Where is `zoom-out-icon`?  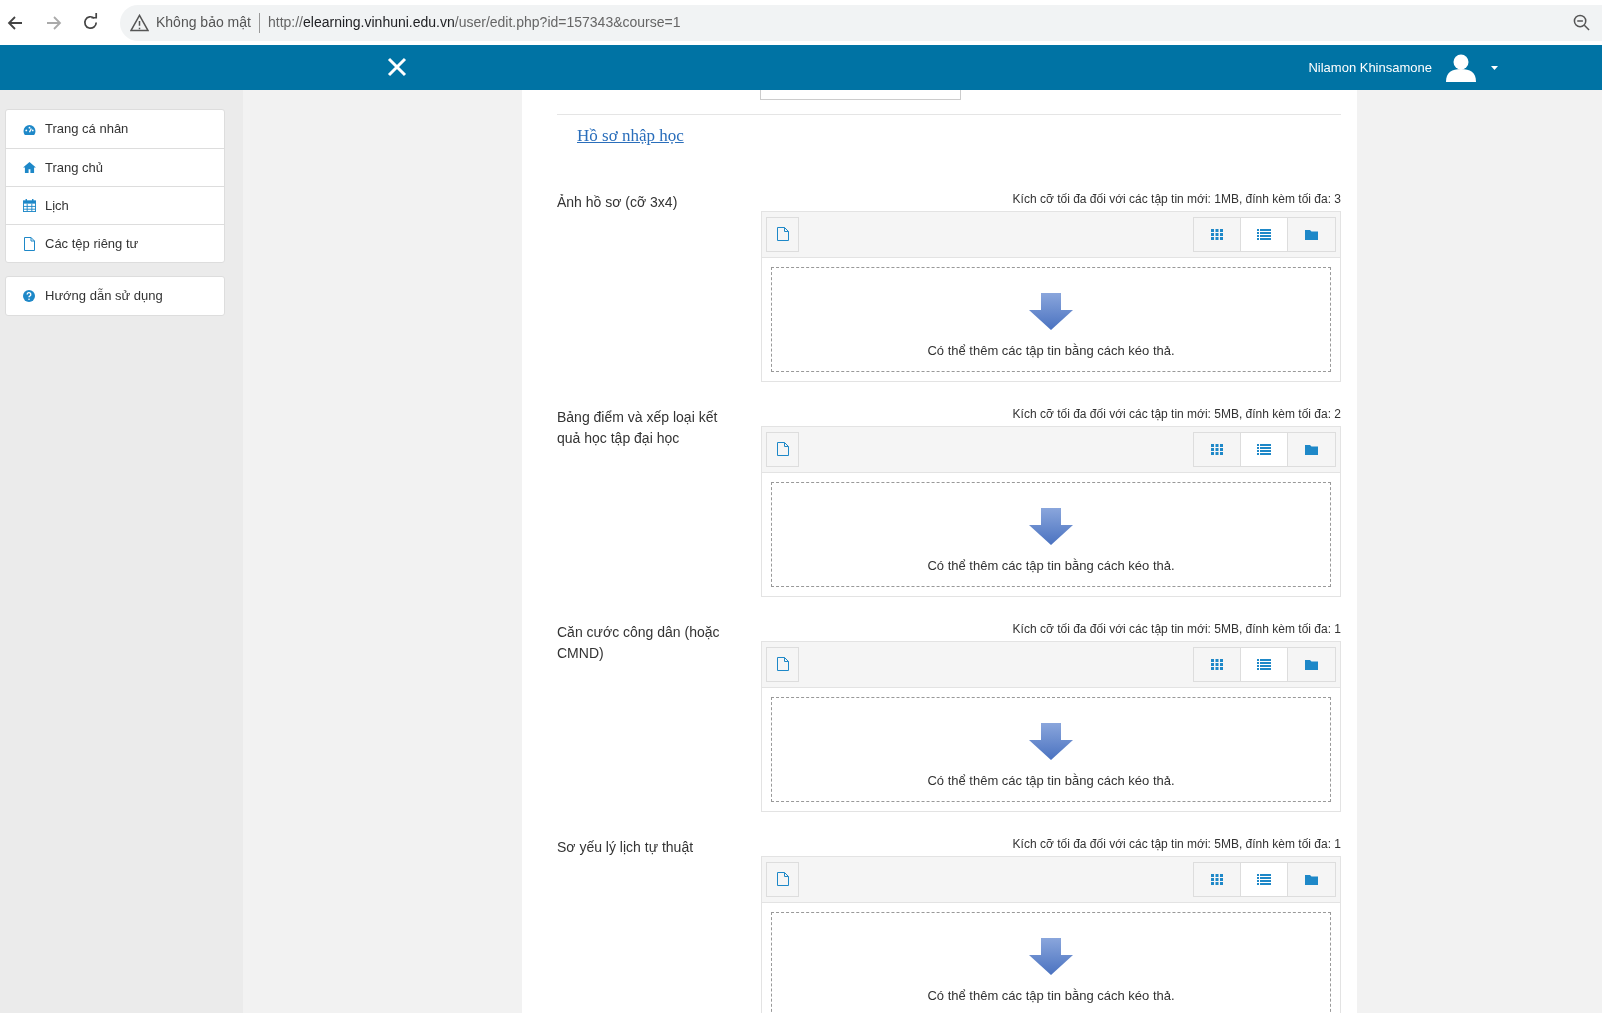 zoom-out-icon is located at coordinates (1581, 22).